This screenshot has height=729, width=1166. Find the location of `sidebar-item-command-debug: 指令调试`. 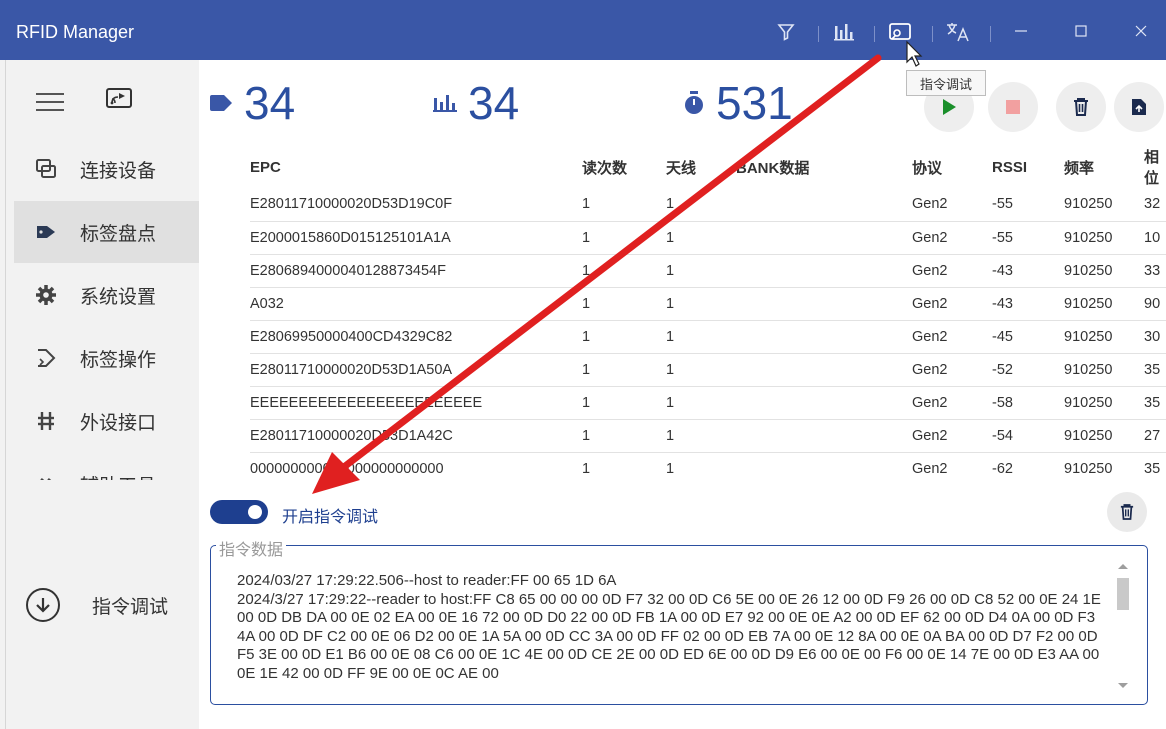

sidebar-item-command-debug: 指令调试 is located at coordinates (97, 605).